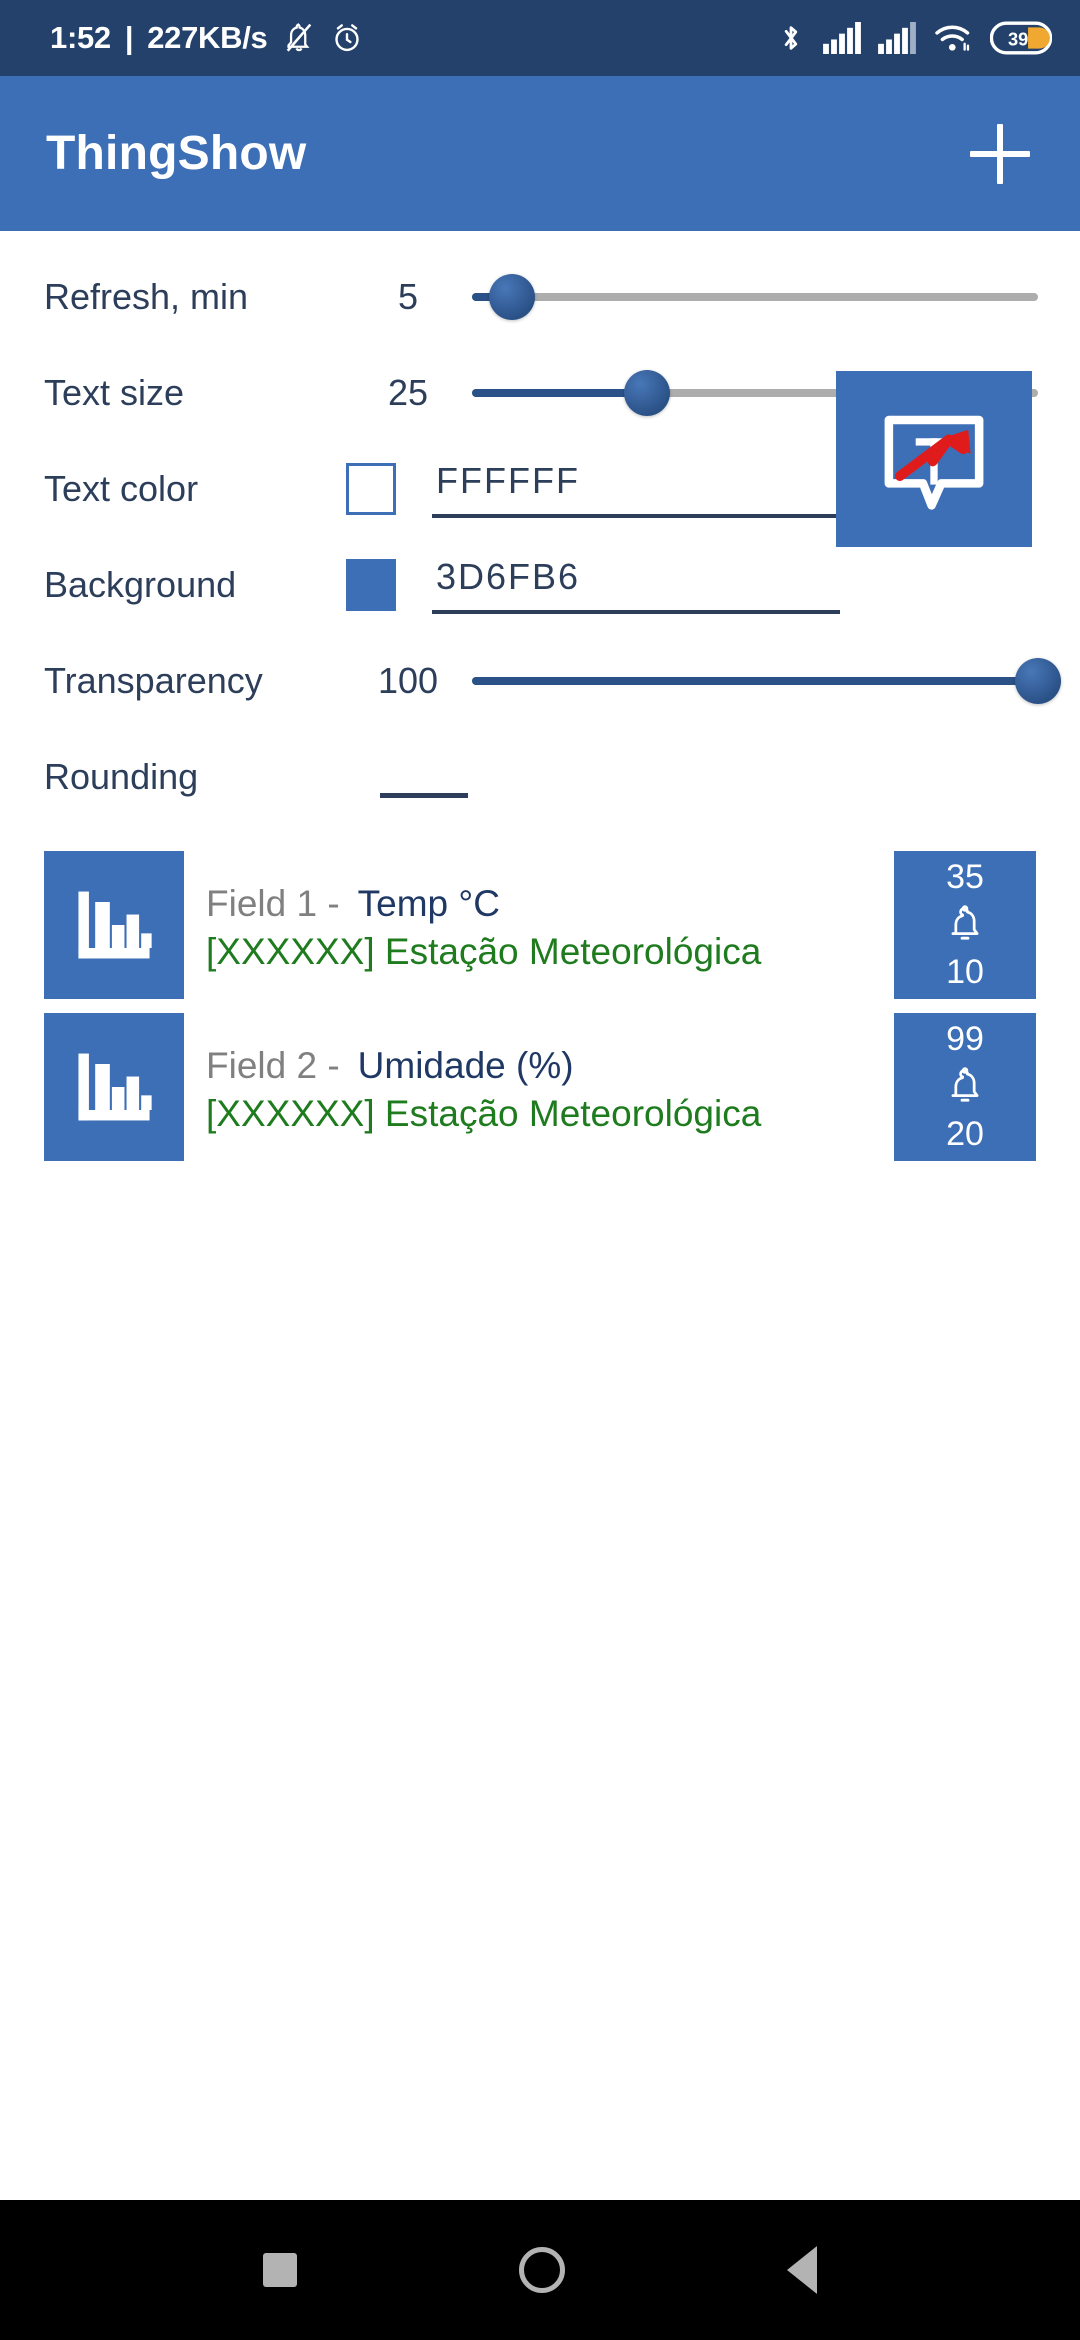 The height and width of the screenshot is (2340, 1080). I want to click on alarm-max-value: 99, so click(965, 1039).